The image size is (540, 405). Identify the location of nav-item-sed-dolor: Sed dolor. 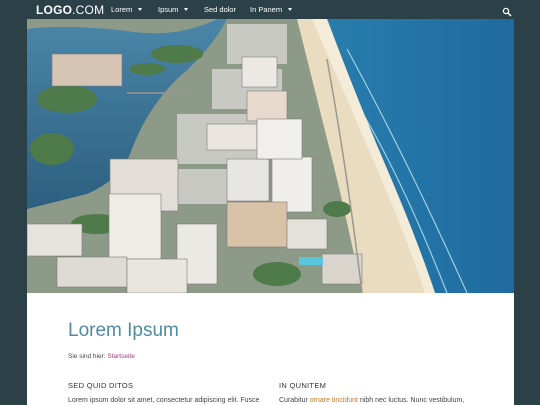
(220, 9).